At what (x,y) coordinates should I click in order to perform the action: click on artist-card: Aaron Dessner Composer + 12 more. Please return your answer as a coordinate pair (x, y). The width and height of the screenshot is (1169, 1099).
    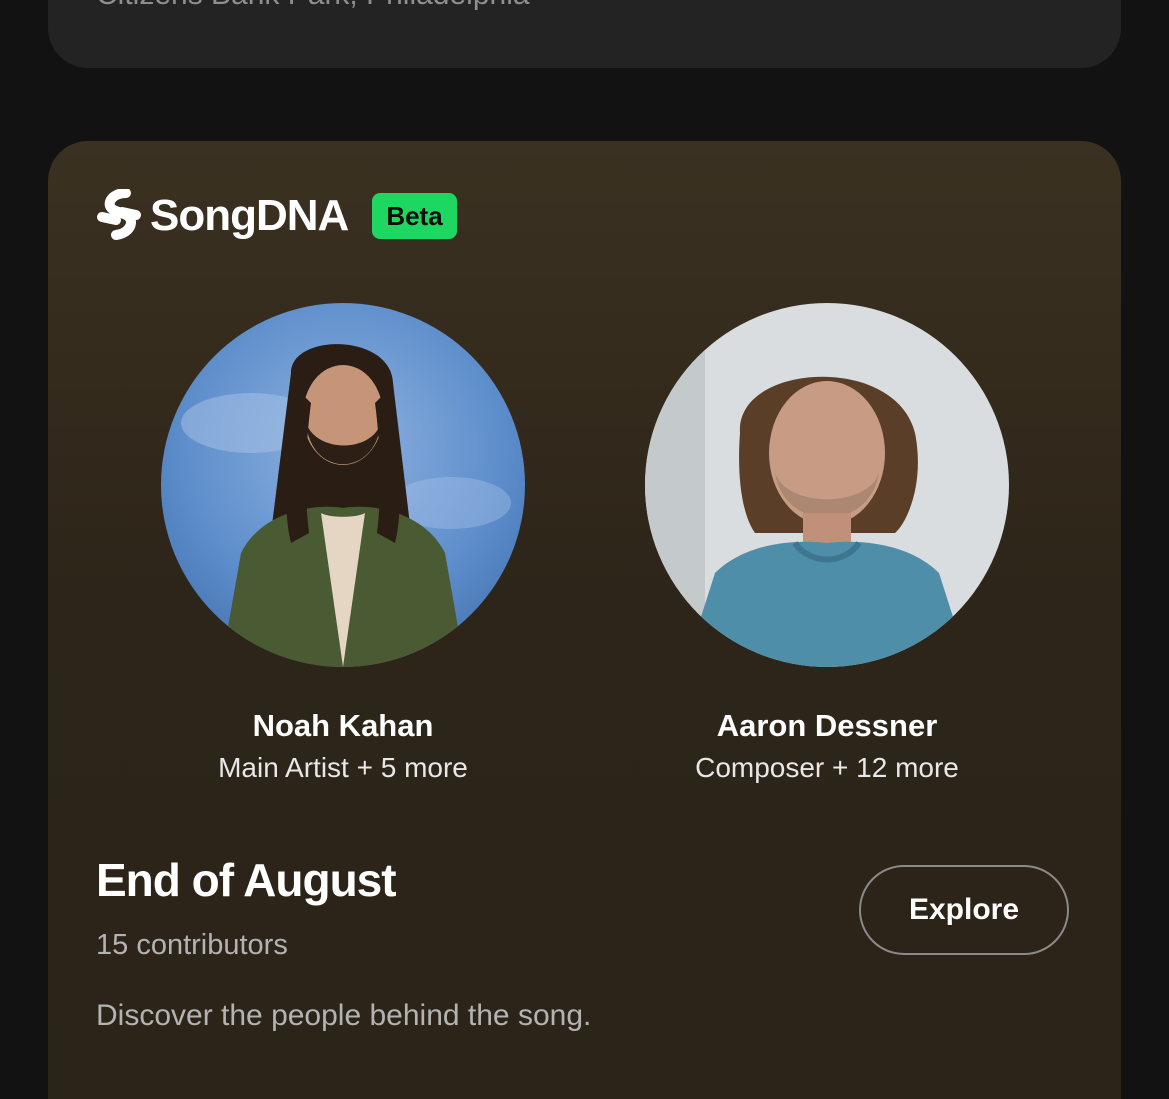
    Looking at the image, I should click on (827, 545).